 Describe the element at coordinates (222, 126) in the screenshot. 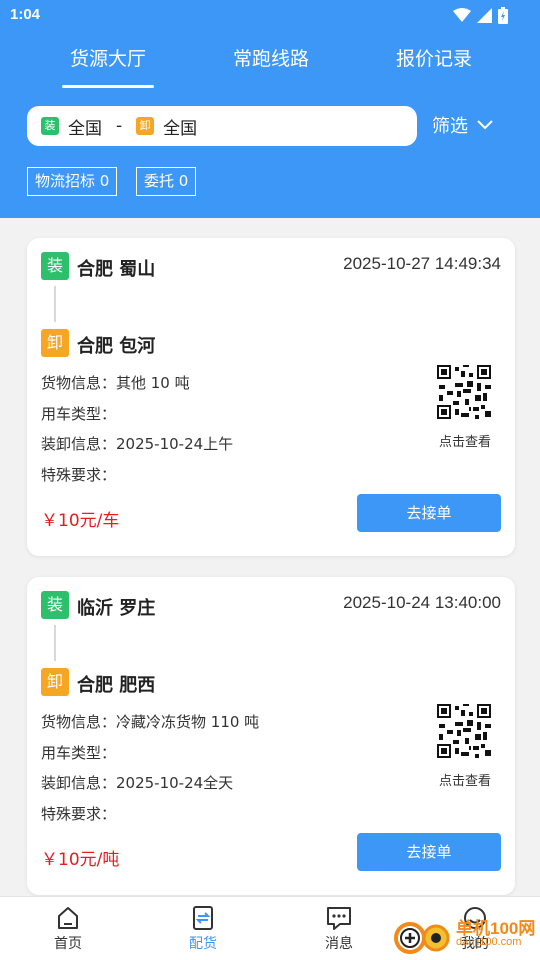

I see `route-selector: 装 全国 - 卸 全国` at that location.